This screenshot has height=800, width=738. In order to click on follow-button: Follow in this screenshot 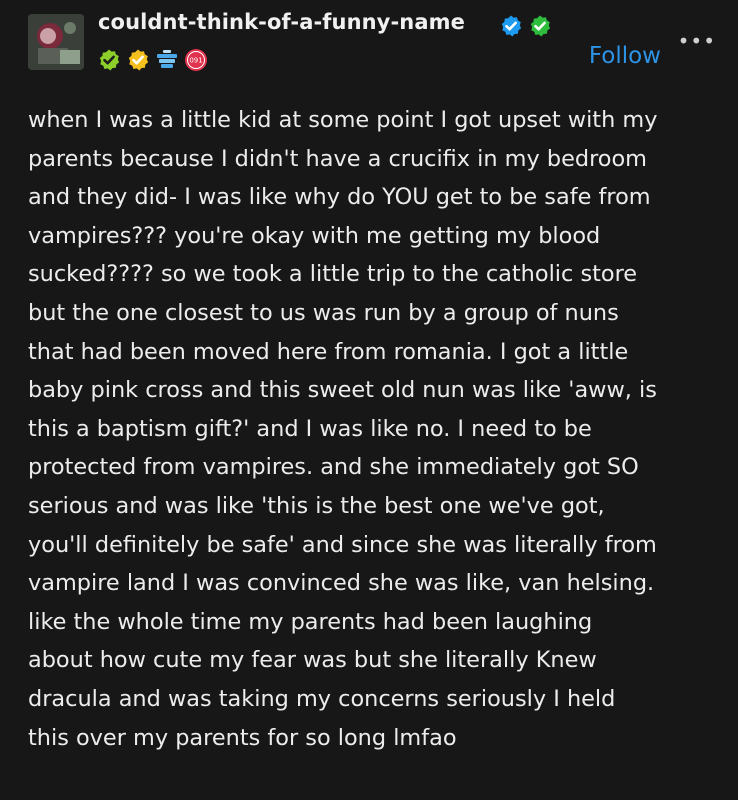, I will do `click(625, 56)`.